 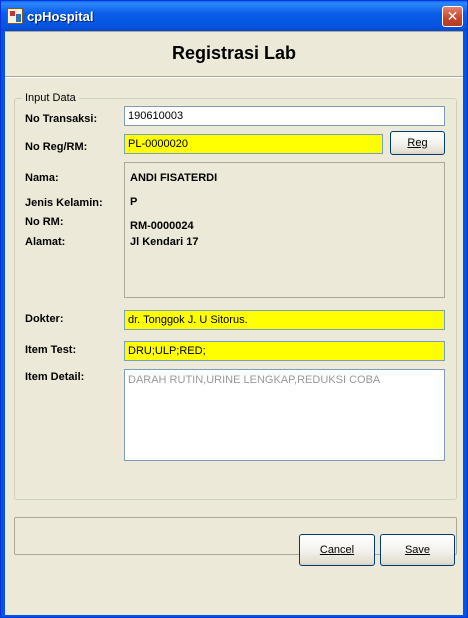 What do you see at coordinates (56, 147) in the screenshot?
I see `no-reg-label: No Reg/RM:` at bounding box center [56, 147].